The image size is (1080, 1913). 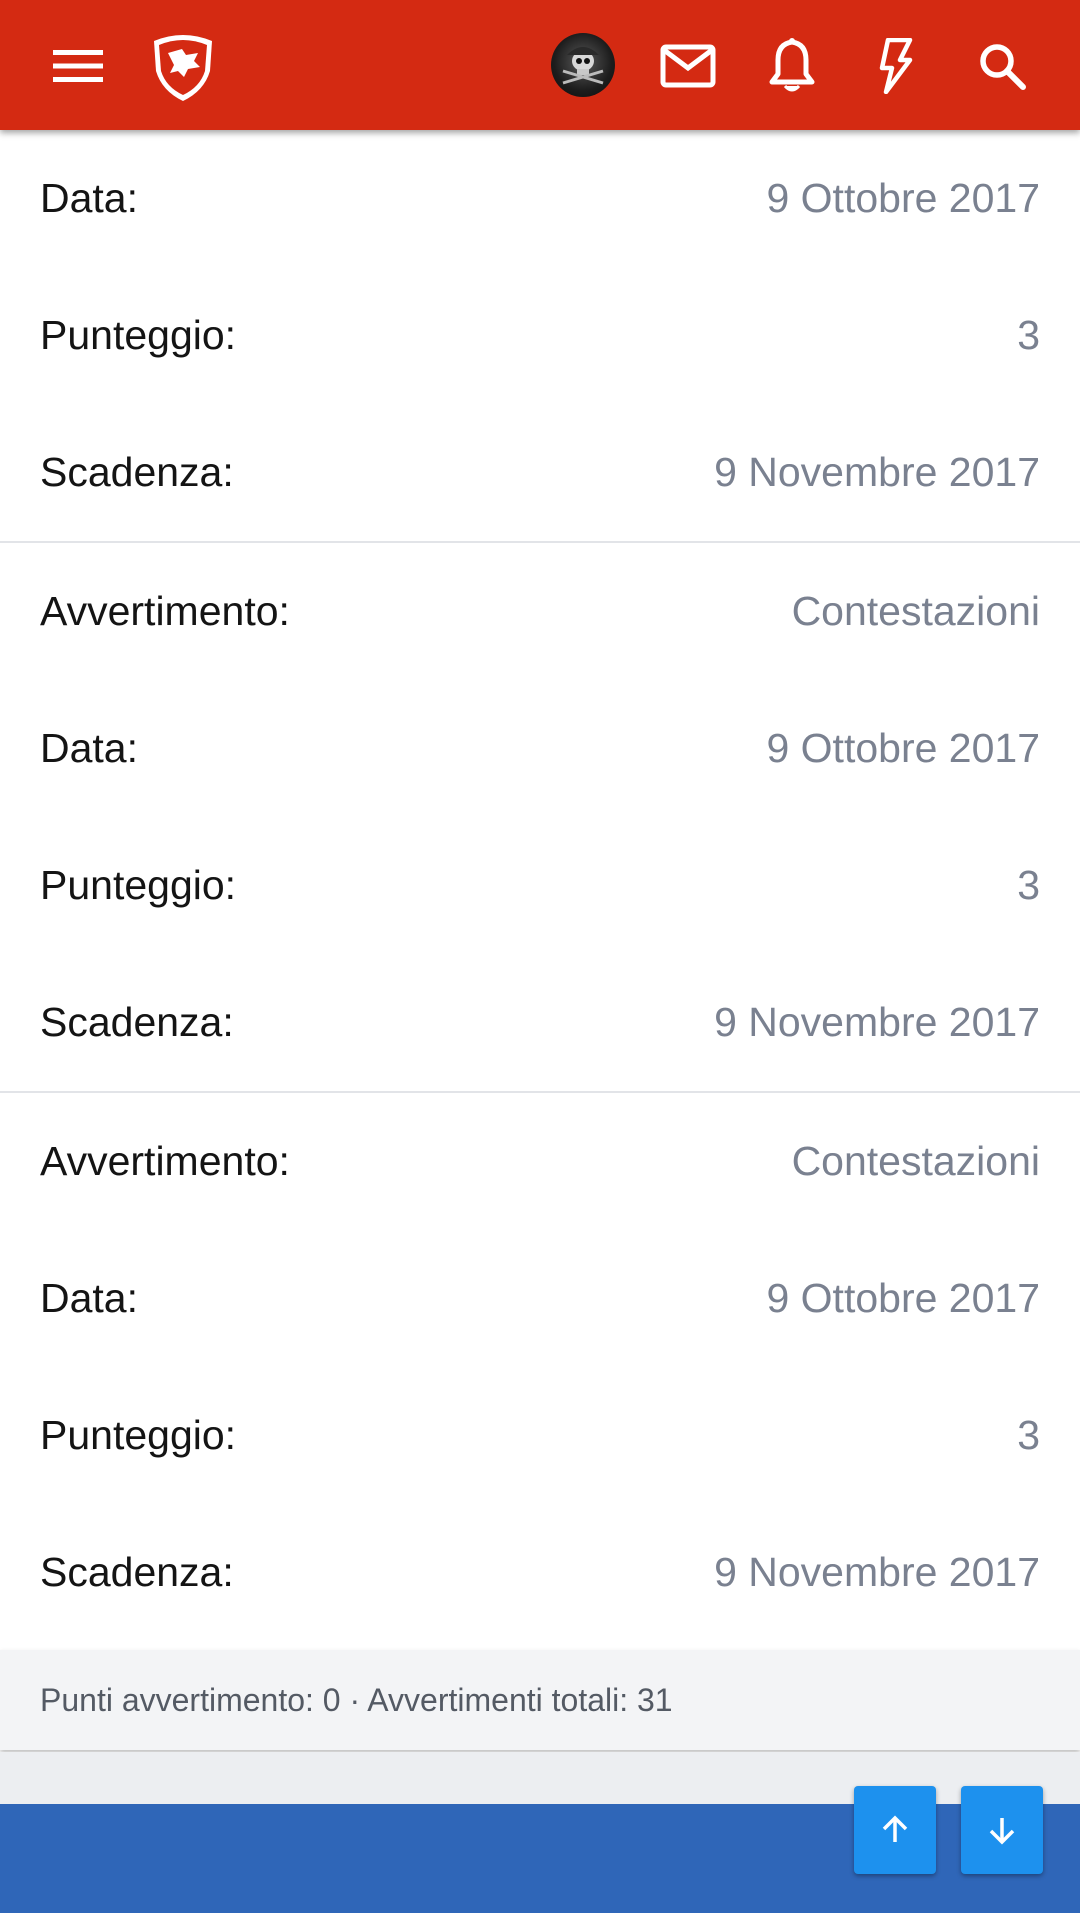 I want to click on arrow-down-icon, so click(x=1002, y=1831).